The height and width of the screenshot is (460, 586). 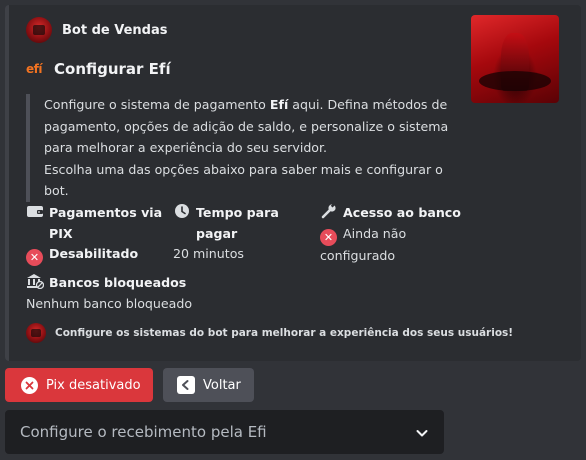 What do you see at coordinates (112, 69) in the screenshot?
I see `embed-title: Configurar Efí` at bounding box center [112, 69].